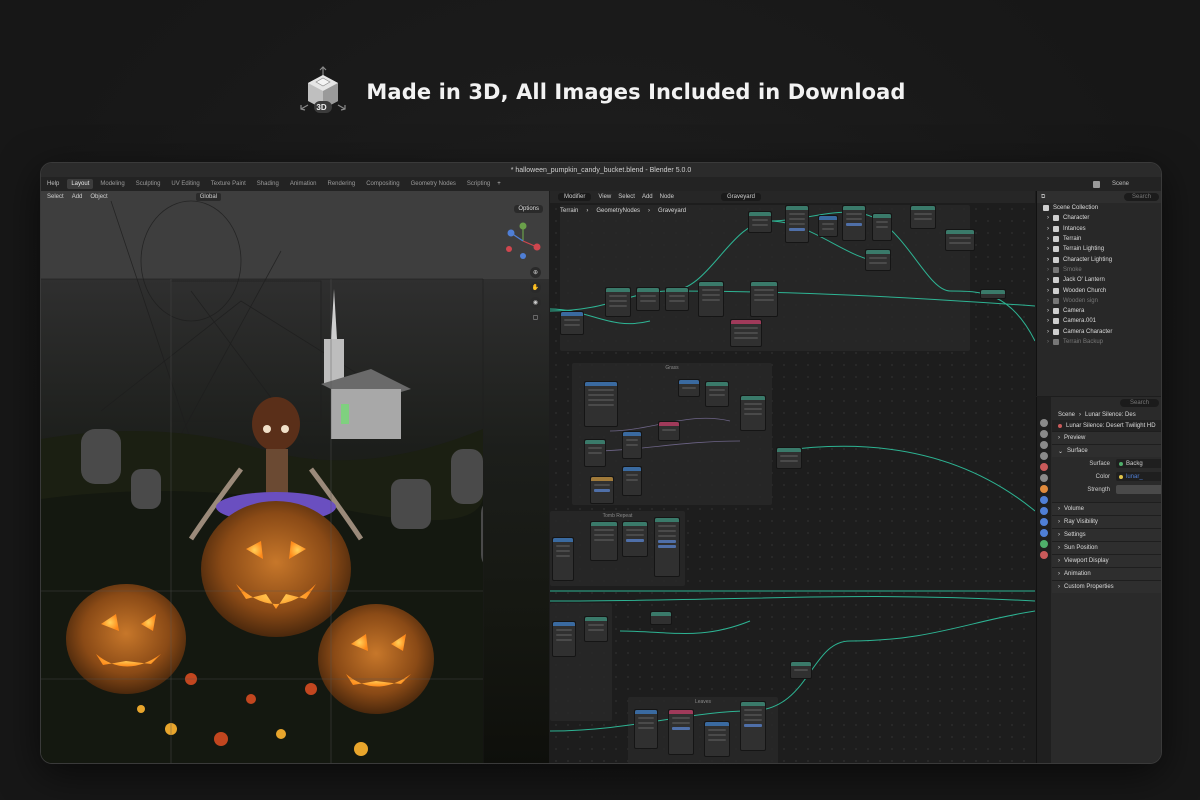 The image size is (1200, 800). I want to click on physics-tab-icon, so click(1044, 522).